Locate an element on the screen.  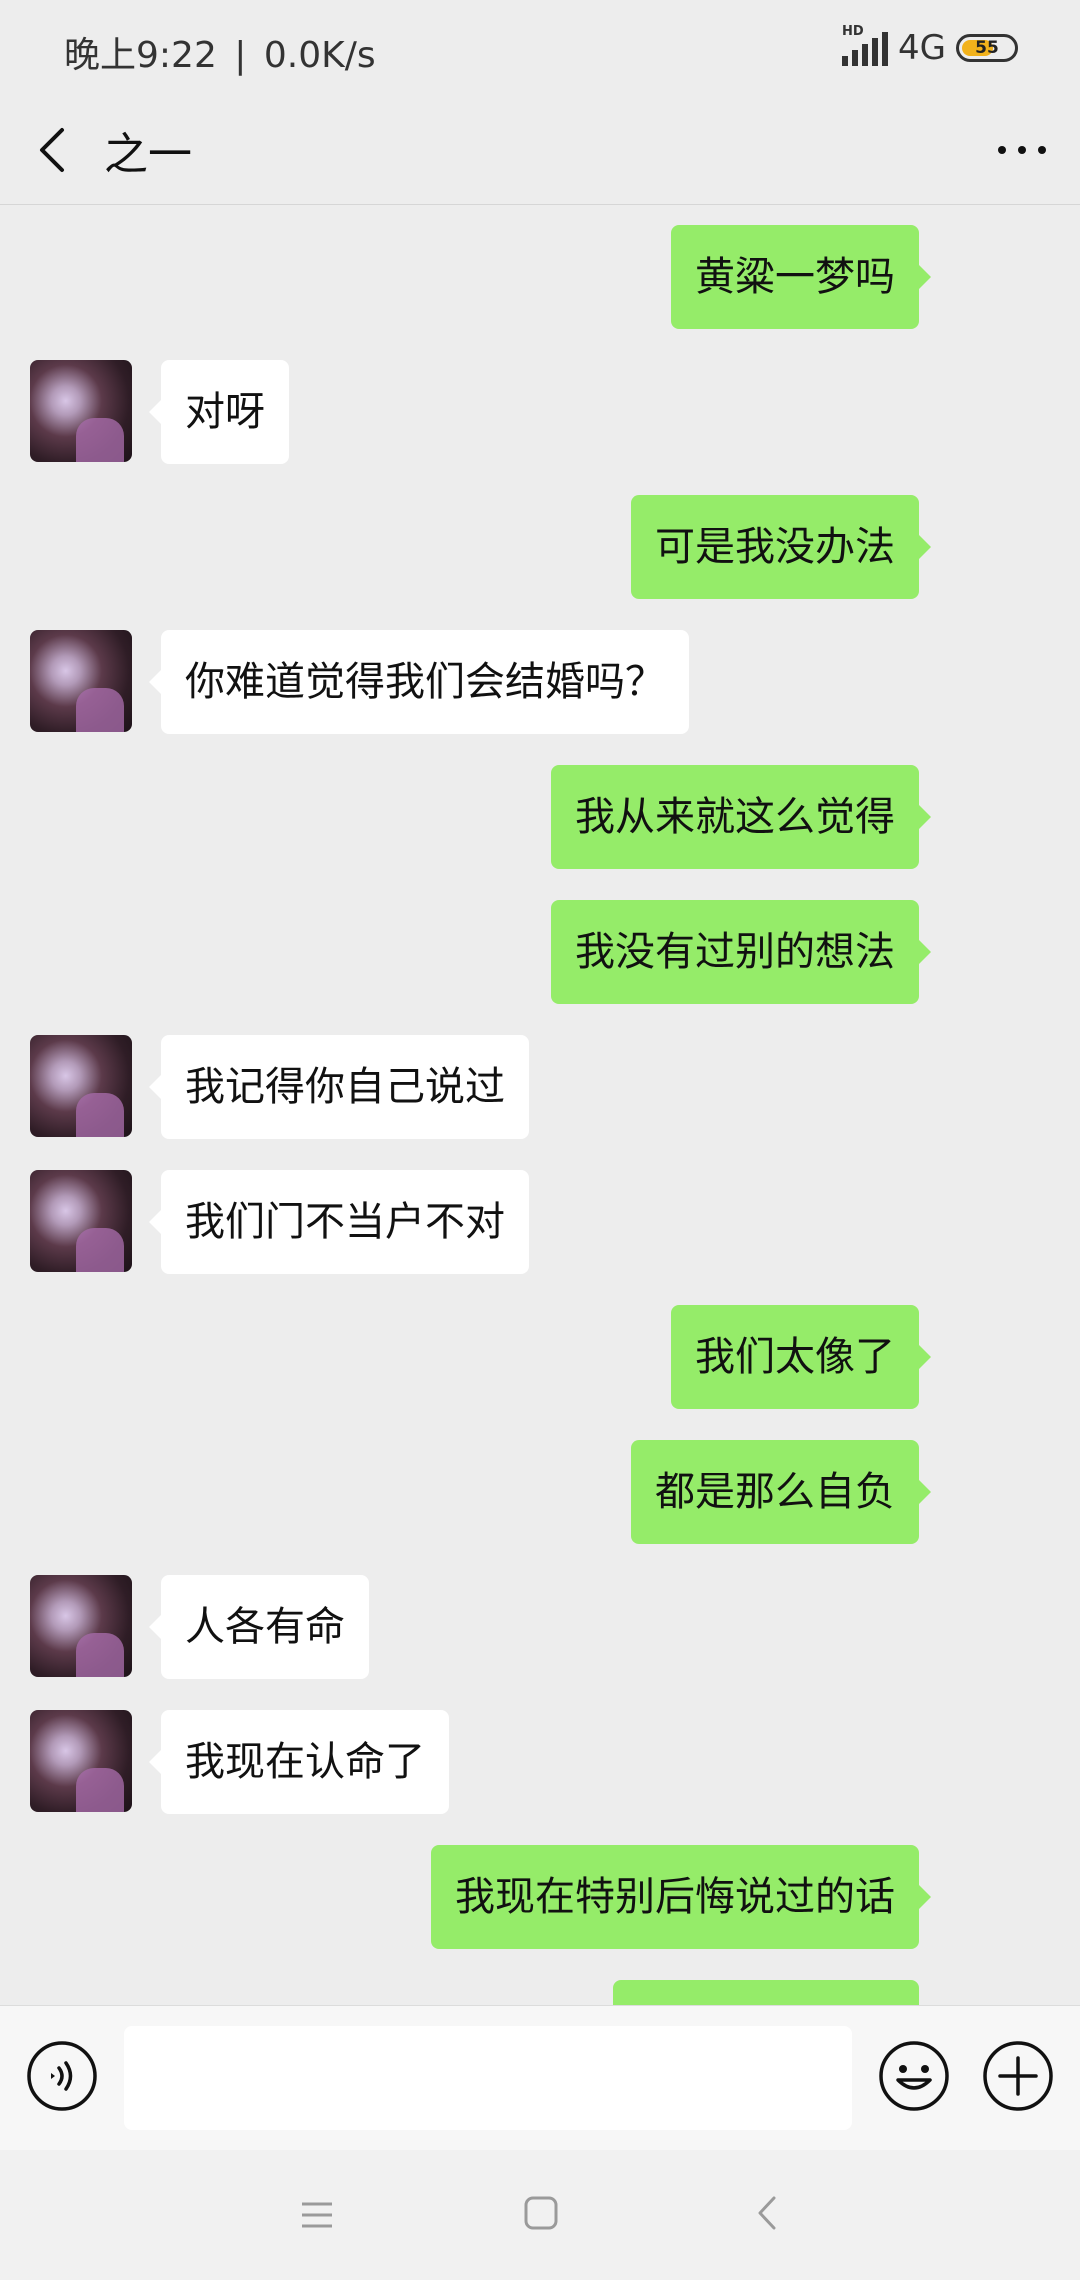
signal-icon: HD is located at coordinates (865, 45).